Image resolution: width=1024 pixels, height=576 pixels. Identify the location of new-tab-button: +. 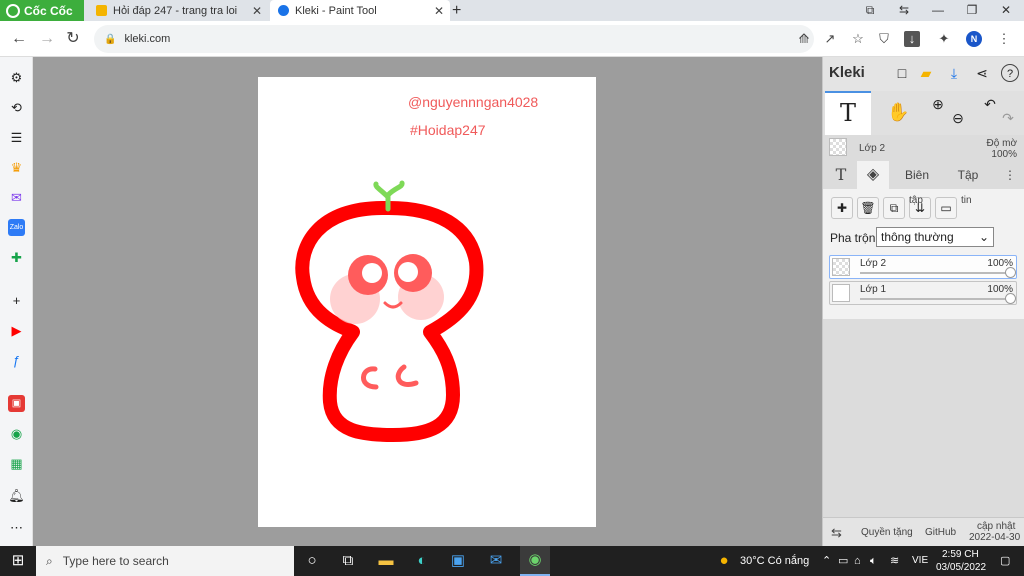
(456, 10).